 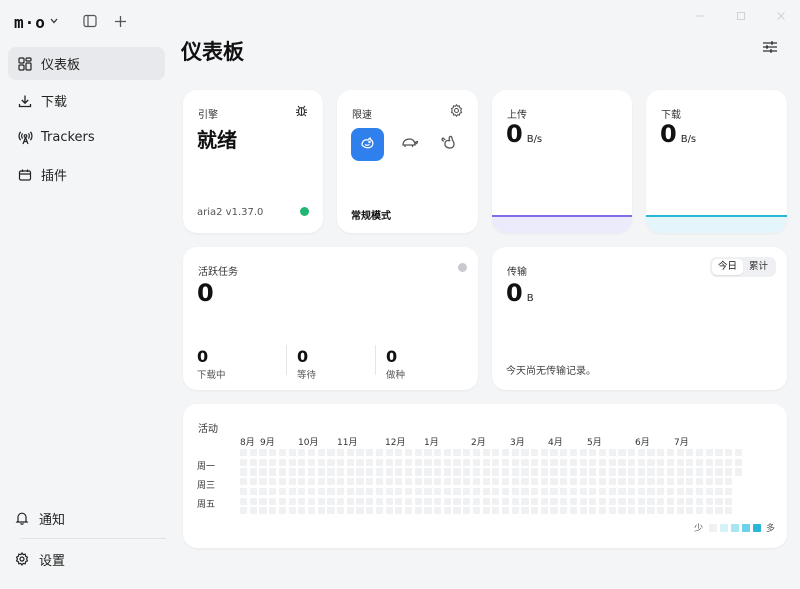 I want to click on sidebar-item-trackers: Trackers, so click(x=86, y=137).